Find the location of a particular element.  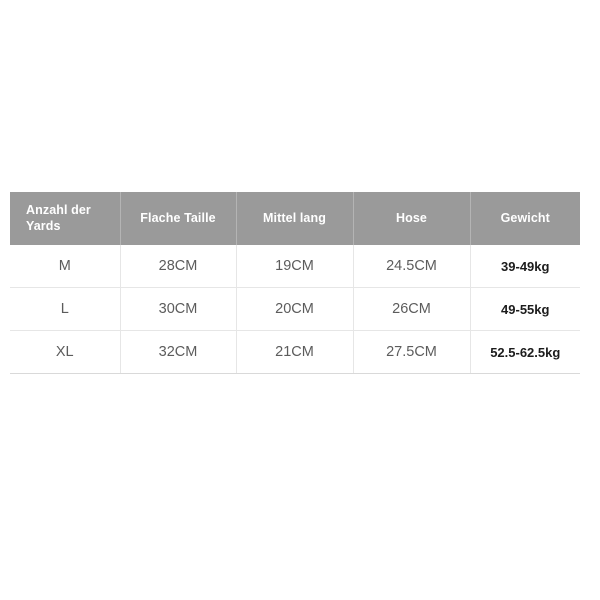

cell-size: M is located at coordinates (65, 266).